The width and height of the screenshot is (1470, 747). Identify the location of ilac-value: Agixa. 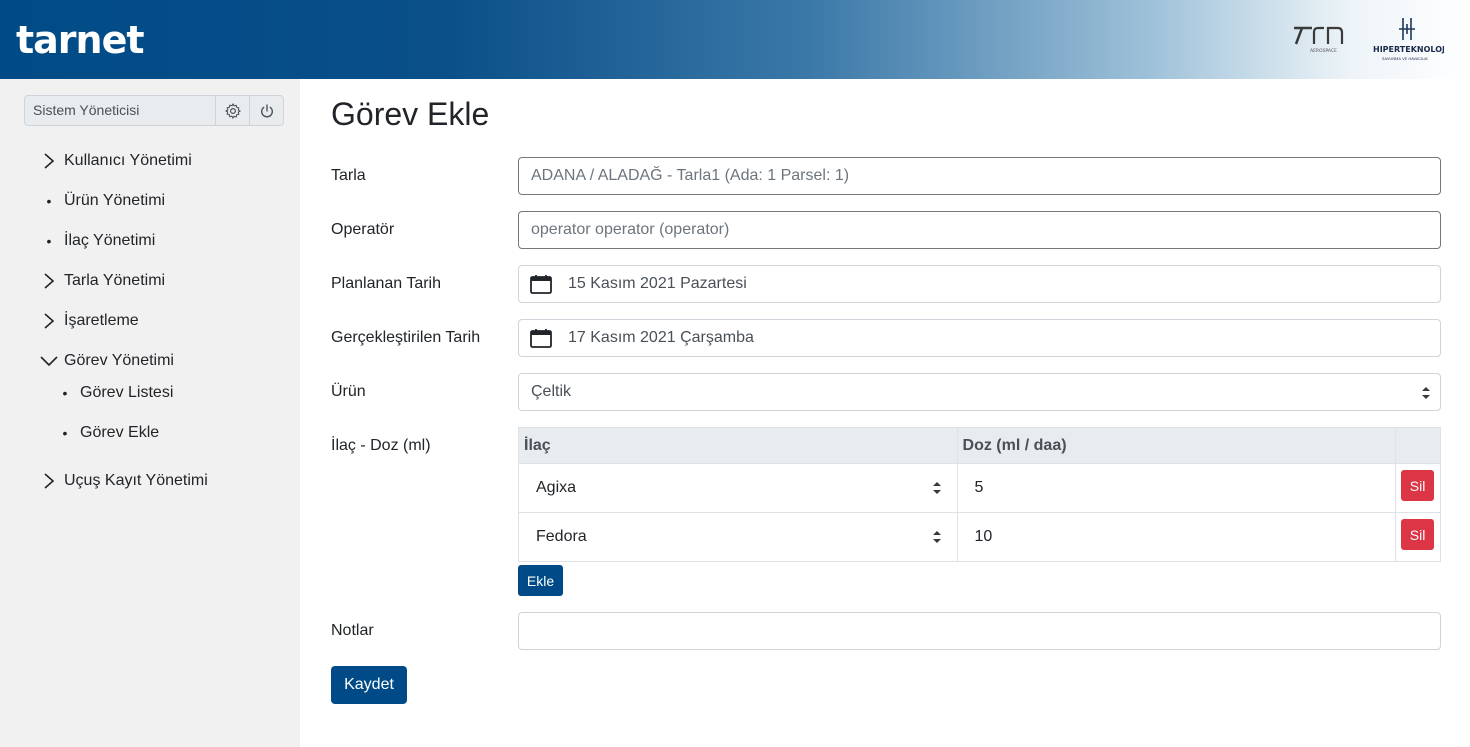
(556, 487).